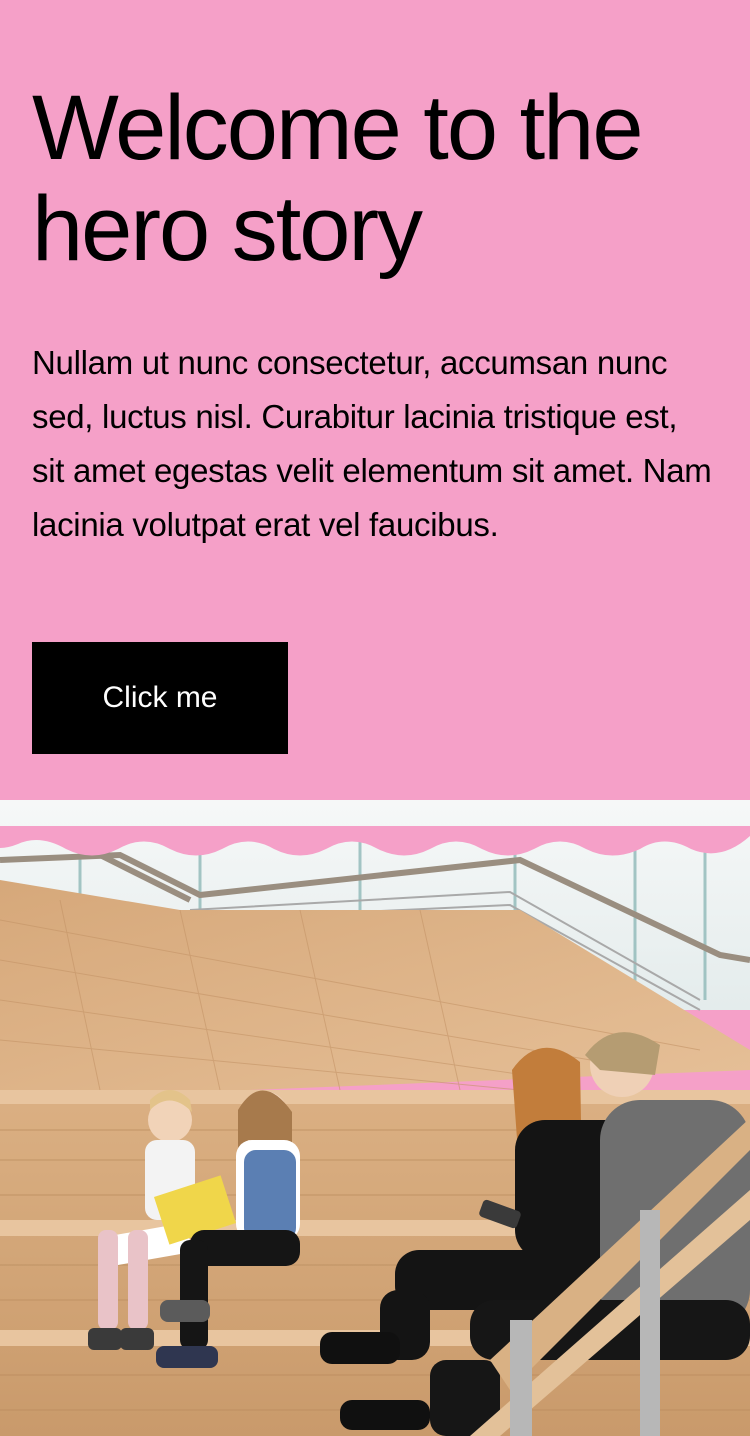 The width and height of the screenshot is (750, 1436). I want to click on wave-divider, so click(375, 841).